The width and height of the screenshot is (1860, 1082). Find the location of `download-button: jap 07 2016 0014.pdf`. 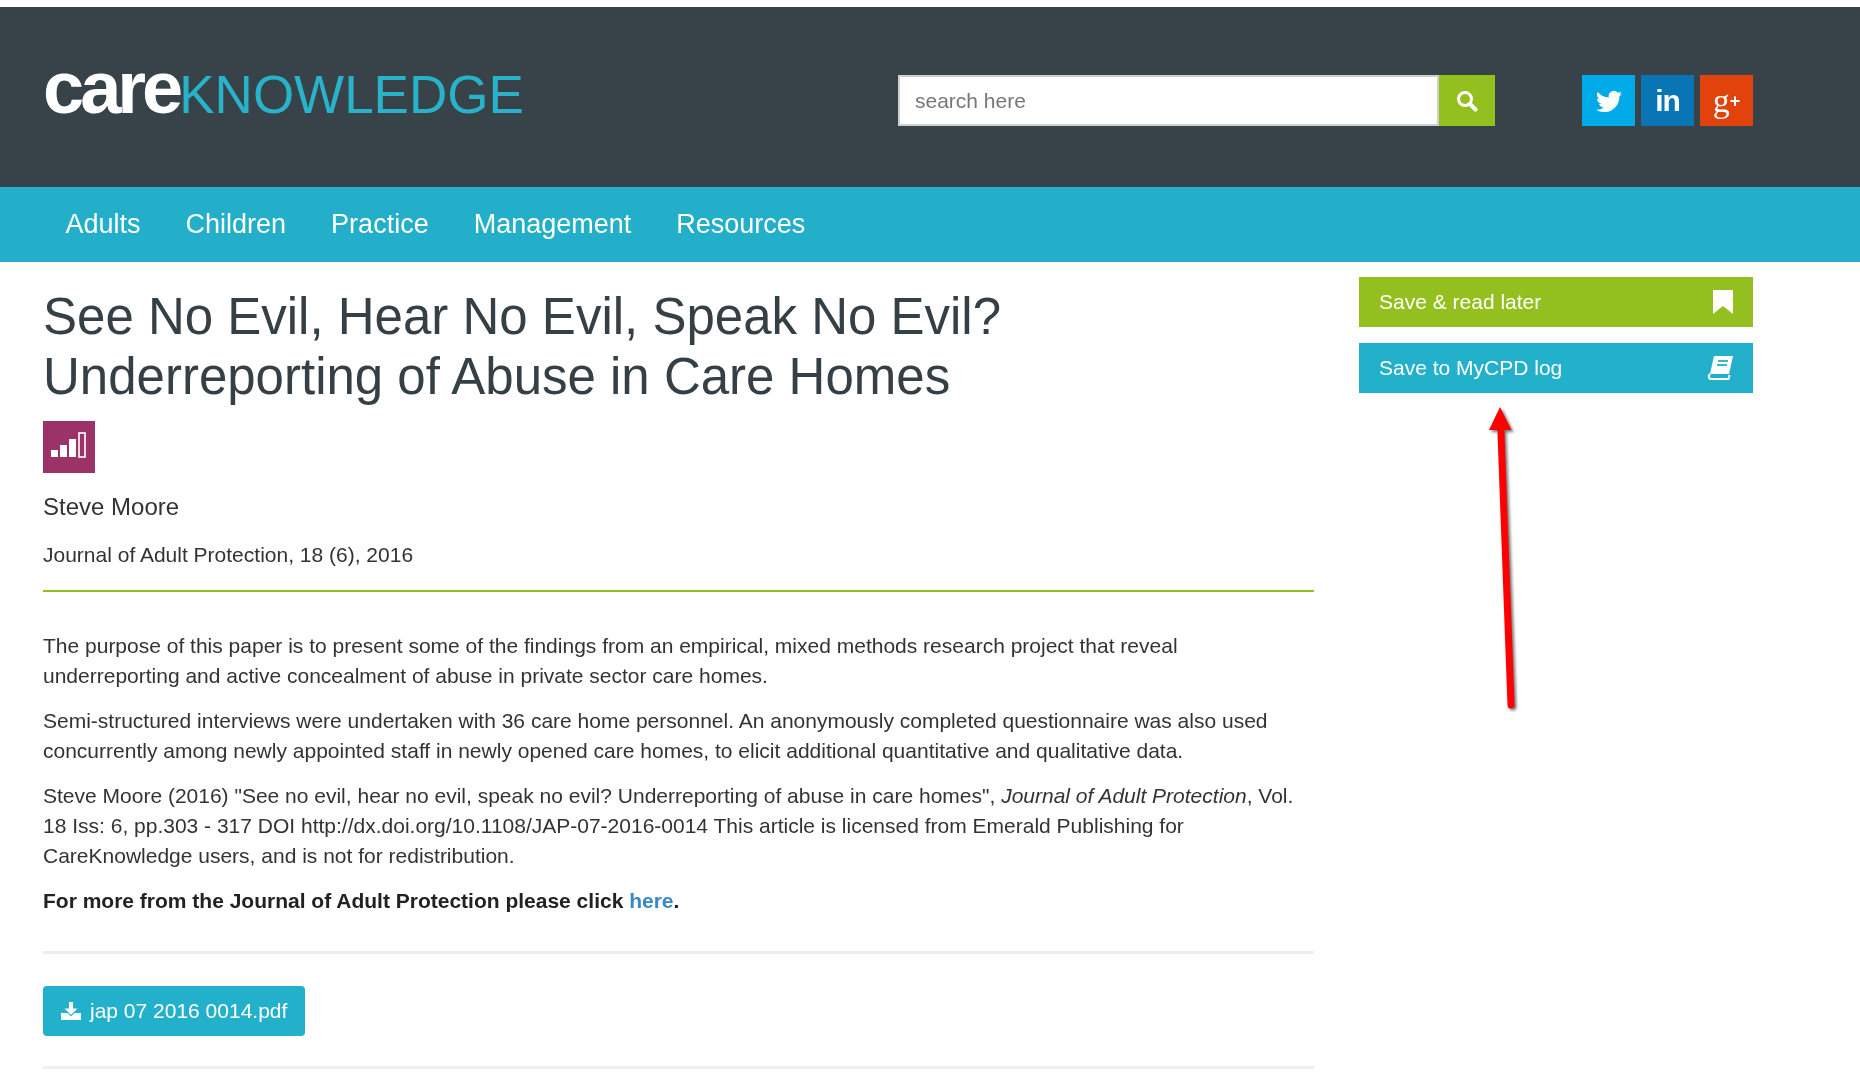

download-button: jap 07 2016 0014.pdf is located at coordinates (174, 1011).